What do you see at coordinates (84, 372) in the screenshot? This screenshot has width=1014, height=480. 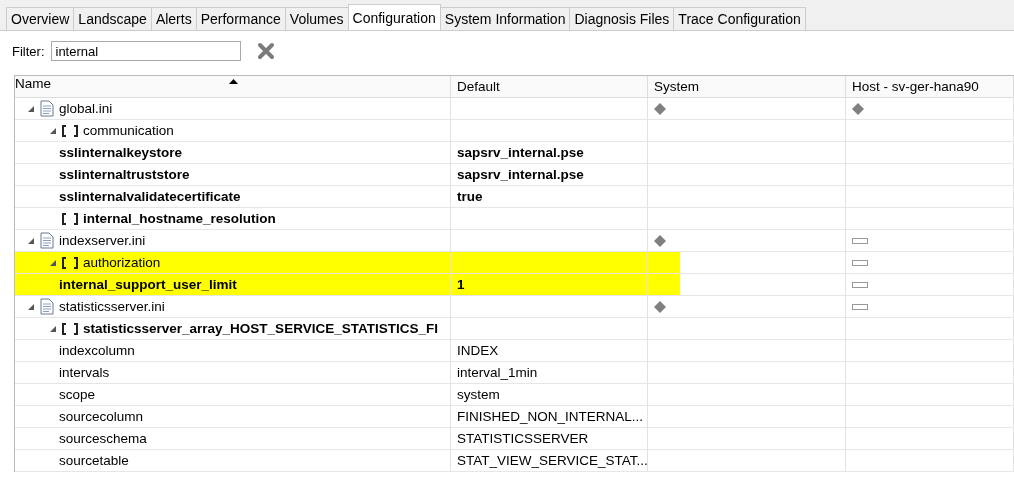 I see `parameter-name: intervals` at bounding box center [84, 372].